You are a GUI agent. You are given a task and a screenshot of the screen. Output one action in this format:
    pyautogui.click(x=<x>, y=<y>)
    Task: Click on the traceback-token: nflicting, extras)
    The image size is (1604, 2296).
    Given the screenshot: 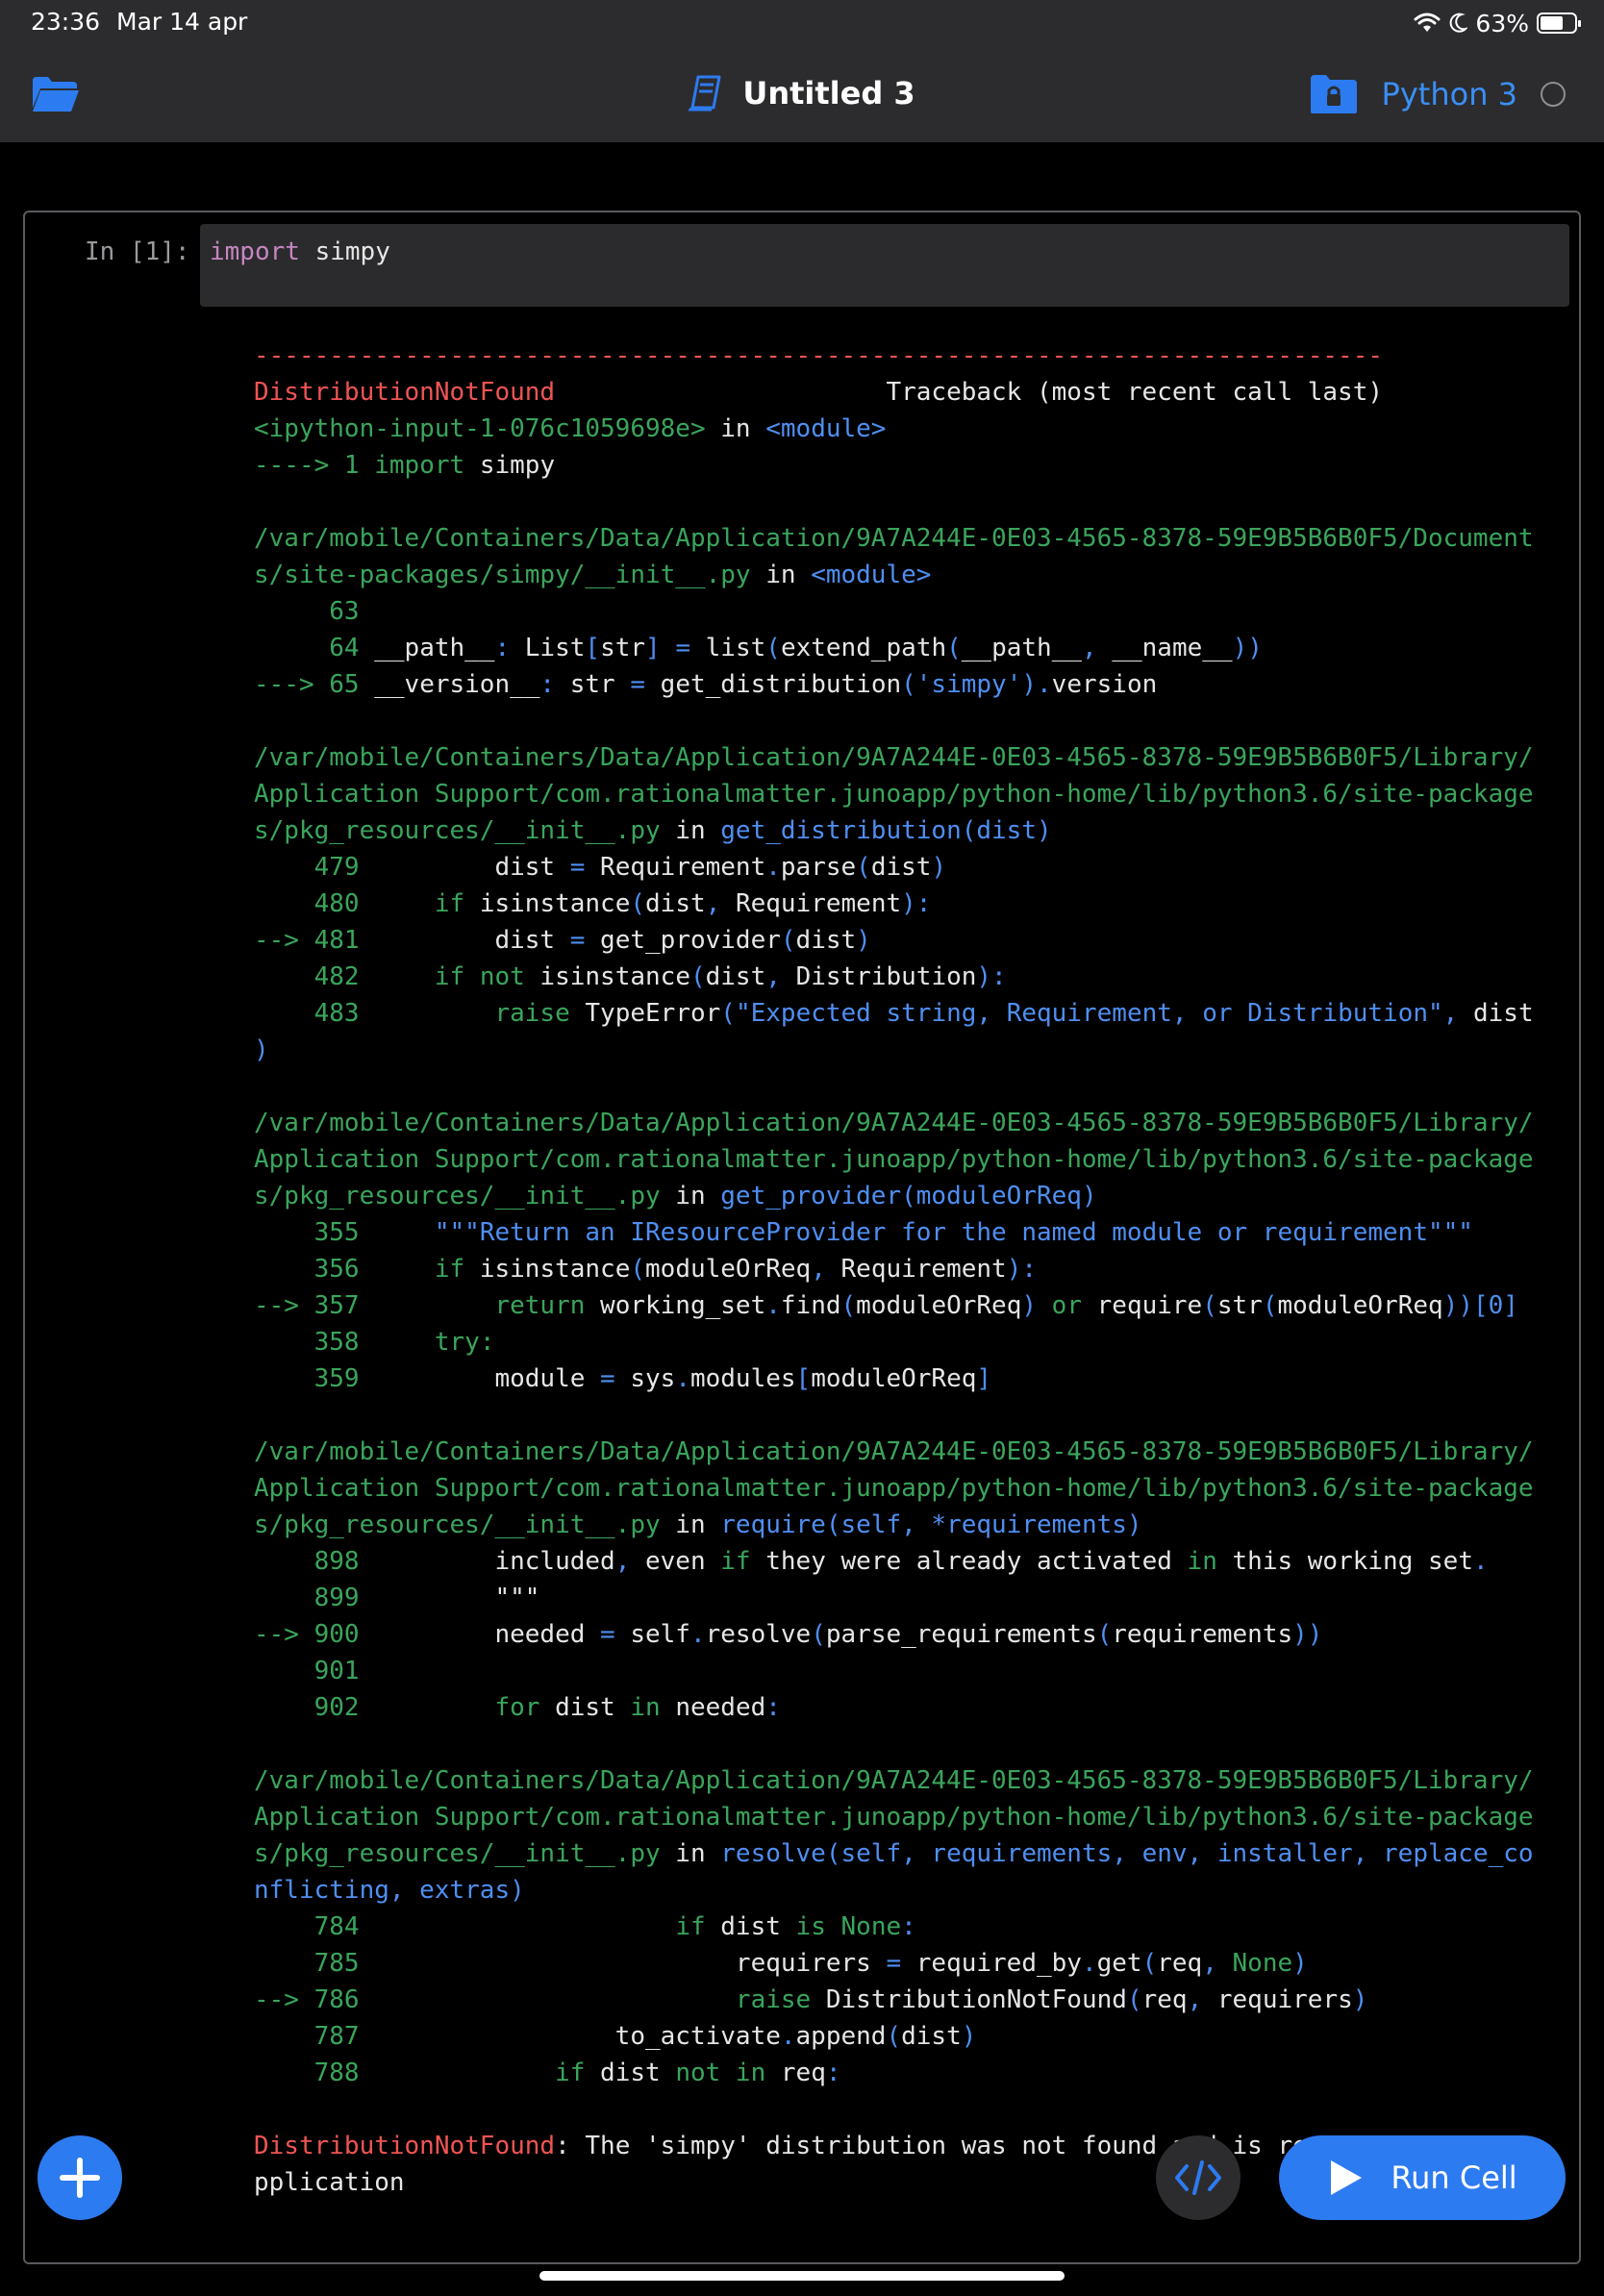 What is the action you would take?
    pyautogui.click(x=389, y=1890)
    